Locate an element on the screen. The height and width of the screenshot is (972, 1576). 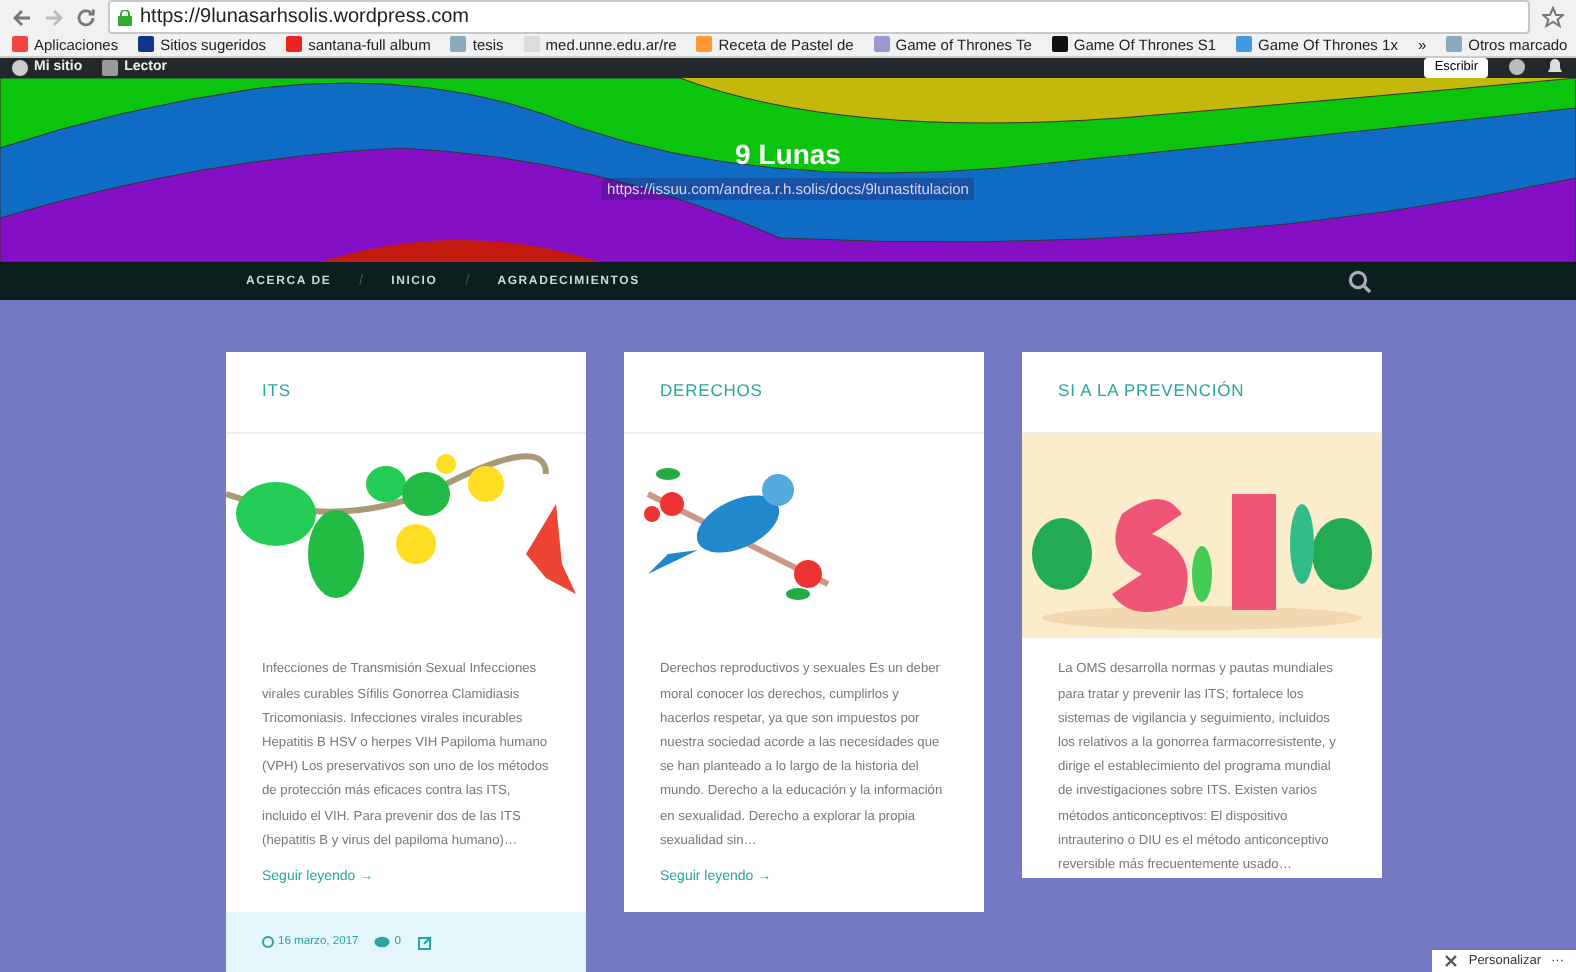
back-icon is located at coordinates (22, 17).